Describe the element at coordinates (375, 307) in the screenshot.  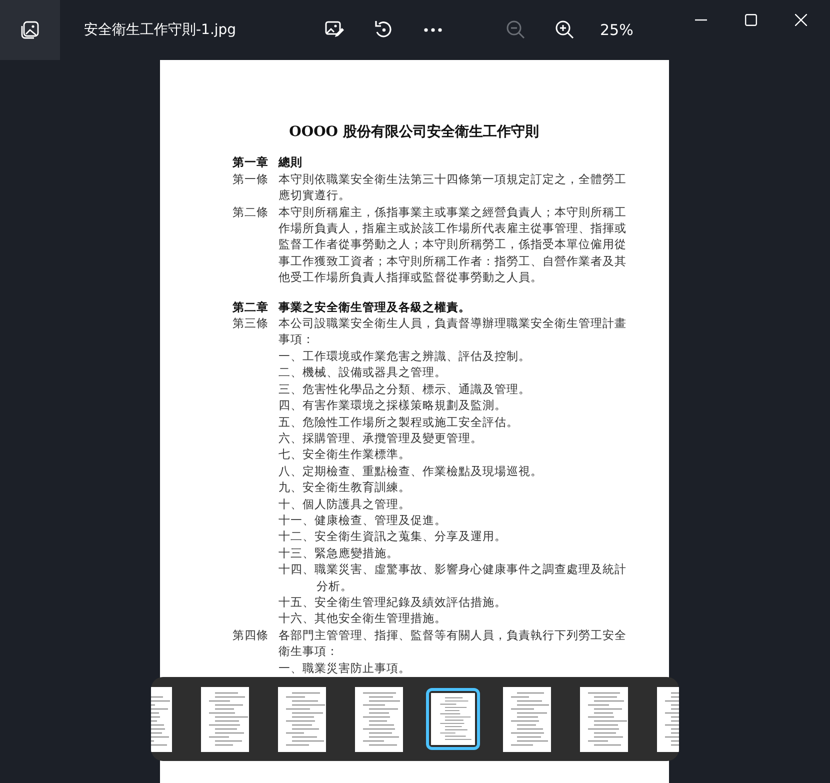
I see `chapter-title: 事業之安全衛生管理及各級之權責。` at that location.